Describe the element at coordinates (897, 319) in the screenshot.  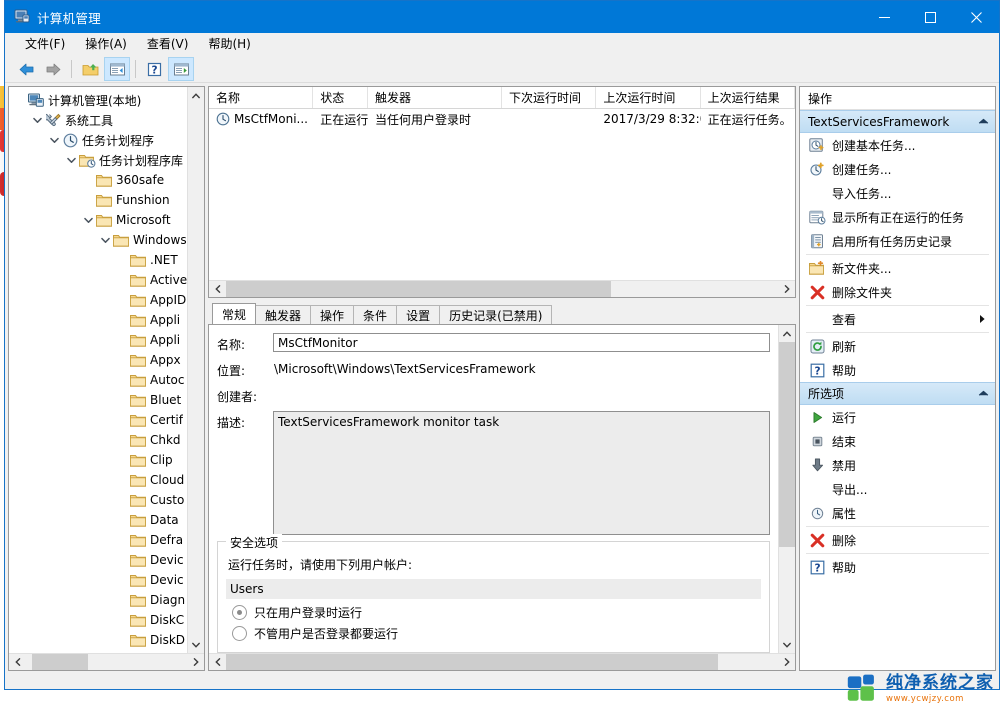
I see `action-item-view: 查看` at that location.